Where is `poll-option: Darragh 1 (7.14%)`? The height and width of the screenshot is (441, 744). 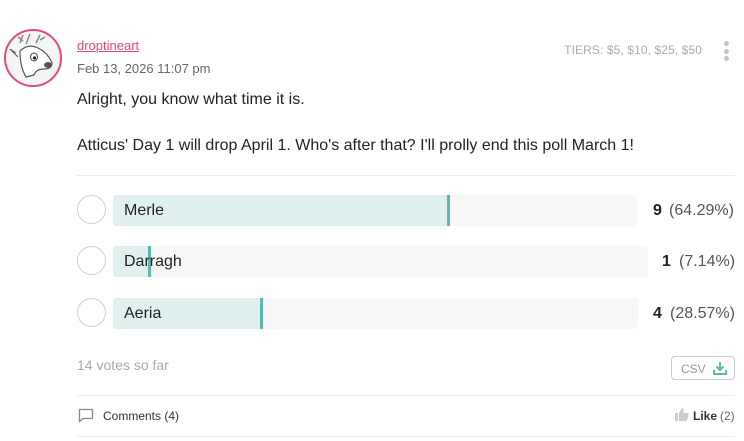 poll-option: Darragh 1 (7.14%) is located at coordinates (407, 260).